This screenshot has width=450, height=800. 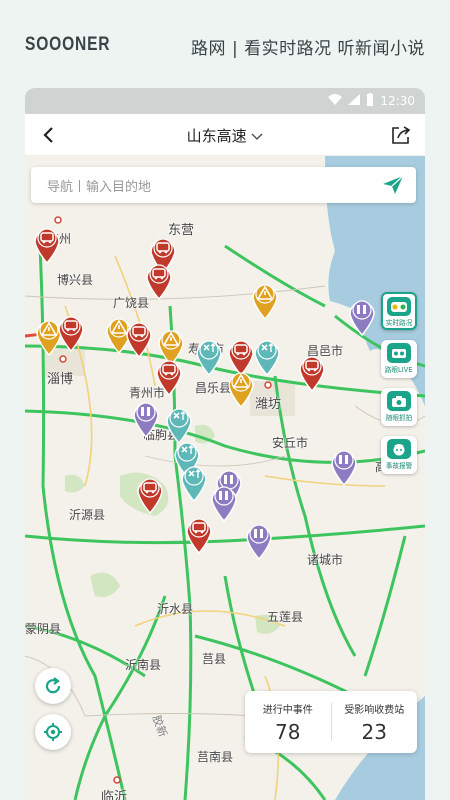 I want to click on refresh-icon, so click(x=53, y=685).